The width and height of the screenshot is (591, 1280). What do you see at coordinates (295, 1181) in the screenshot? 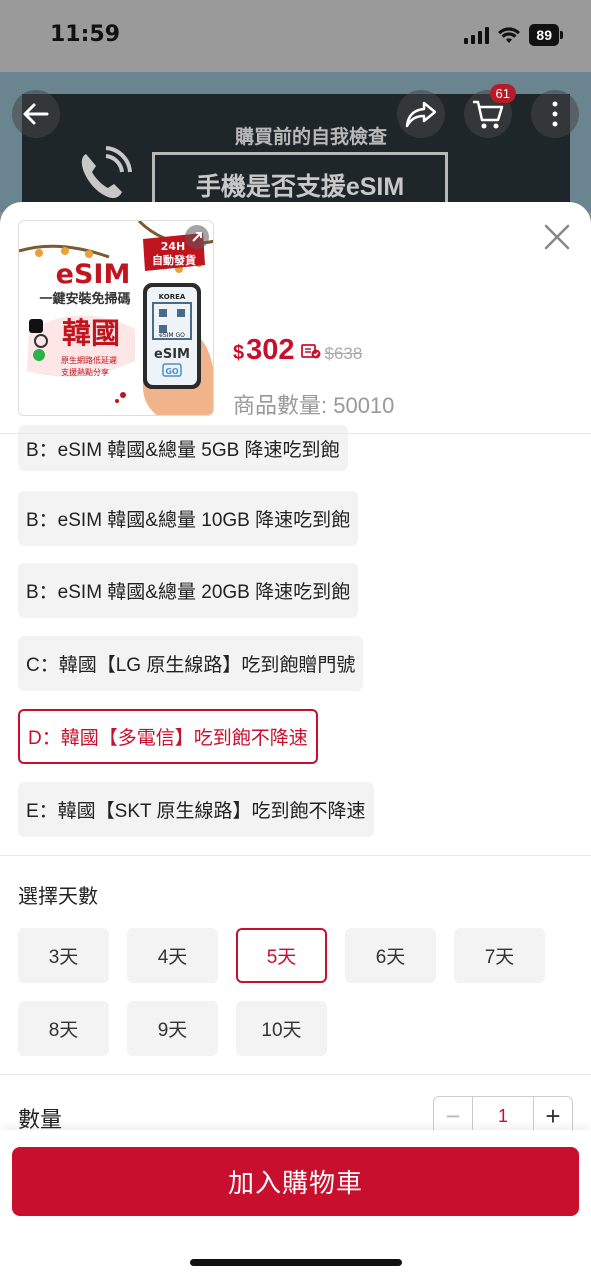
I see `add-to-cart-button: 加入購物車` at bounding box center [295, 1181].